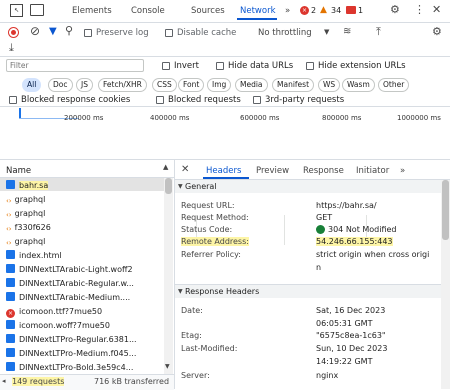  Describe the element at coordinates (323, 171) in the screenshot. I see `tab-response: Response` at that location.